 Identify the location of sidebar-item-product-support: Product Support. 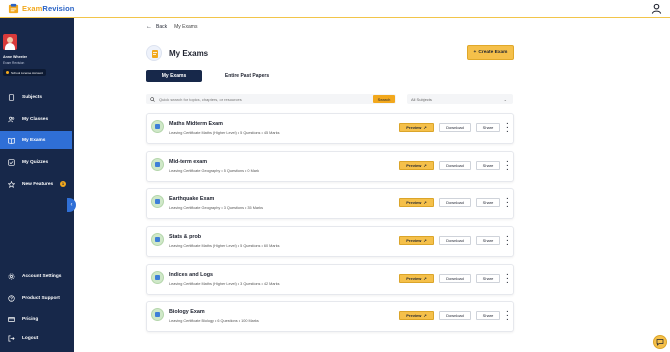
(36, 298).